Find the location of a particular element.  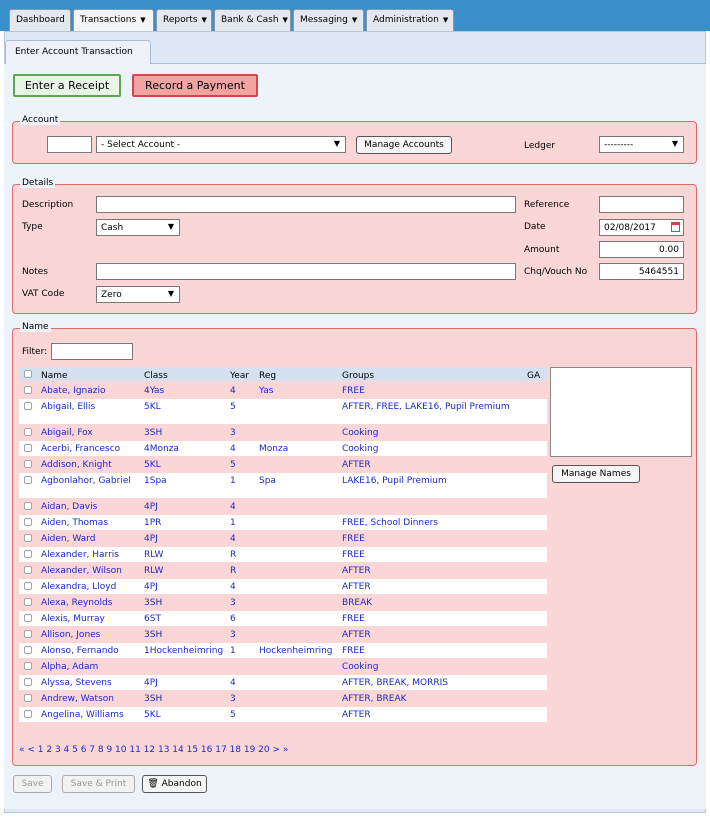

table-row: Abigail, Fox 3SH 3 Cooking is located at coordinates (283, 432).